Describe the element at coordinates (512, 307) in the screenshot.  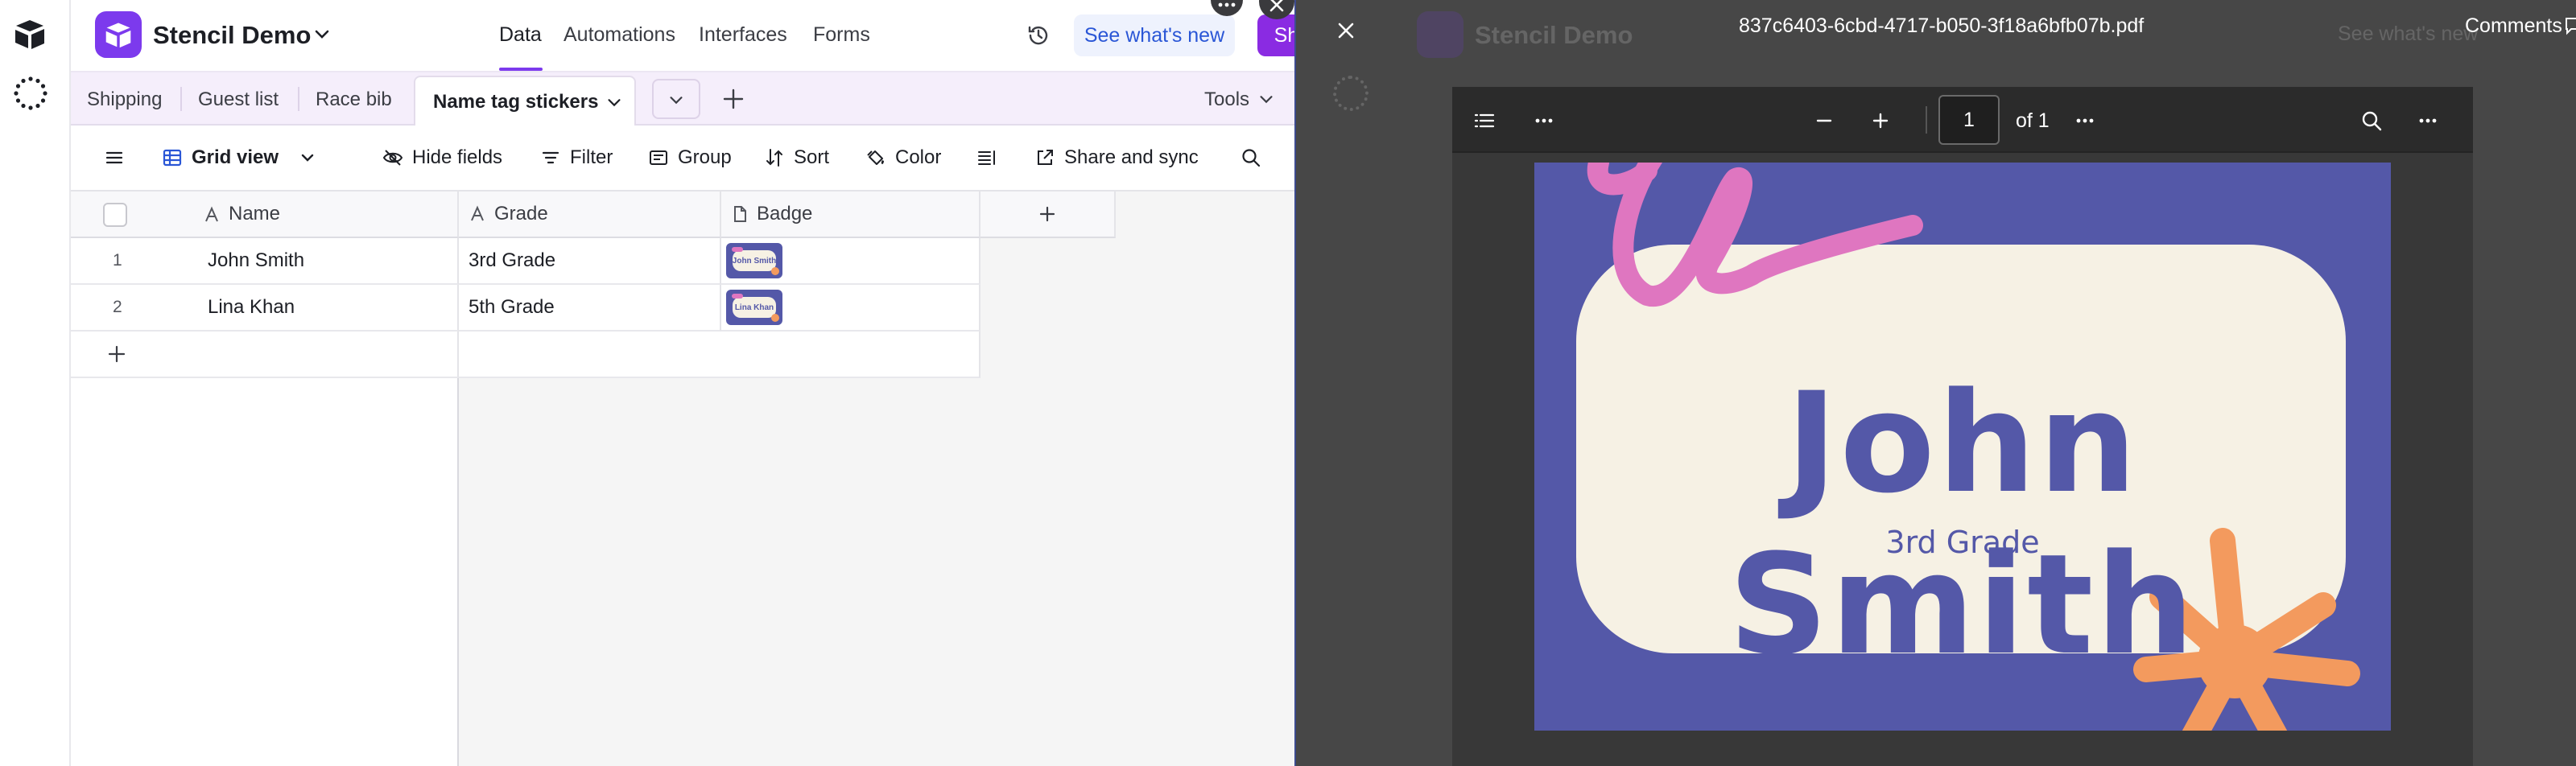
I see `cell-grade-text: 5th Grade` at that location.